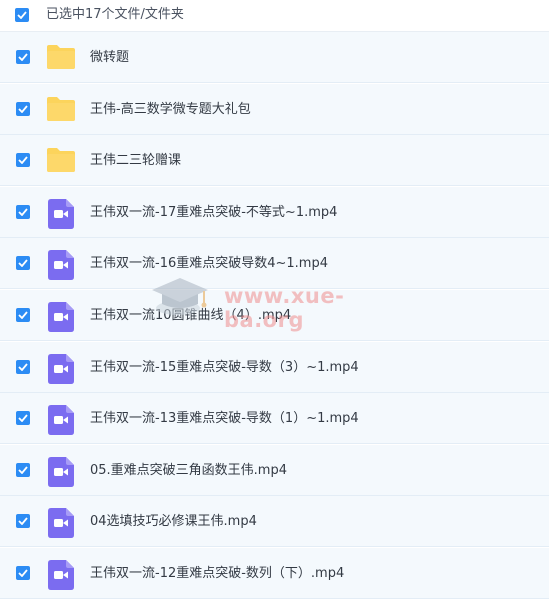 Image resolution: width=549 pixels, height=602 pixels. What do you see at coordinates (224, 418) in the screenshot?
I see `file-name: 王伟双一流-13重难点突破-导数（1）~1.mp4` at bounding box center [224, 418].